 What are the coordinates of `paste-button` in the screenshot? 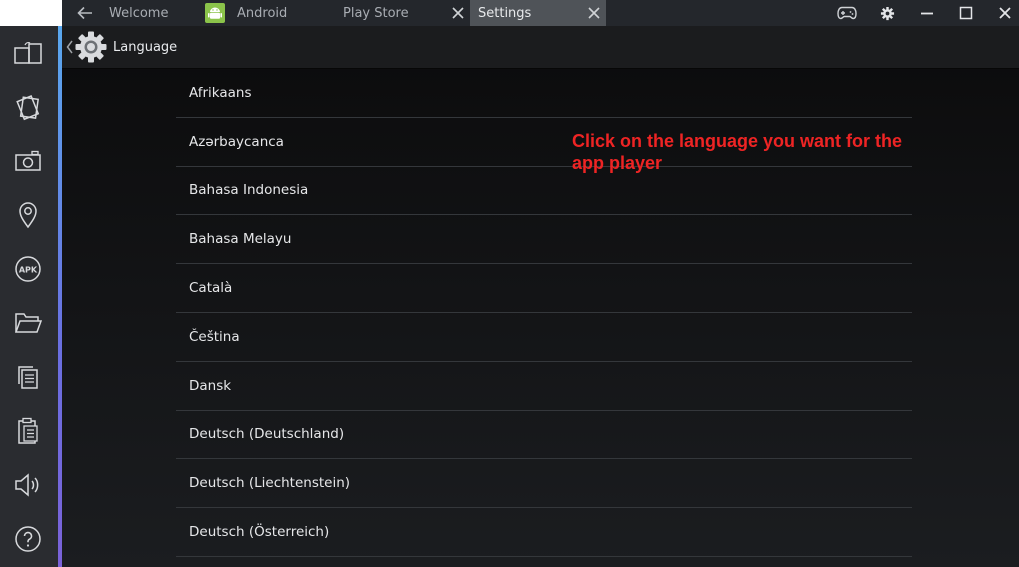 It's located at (28, 431).